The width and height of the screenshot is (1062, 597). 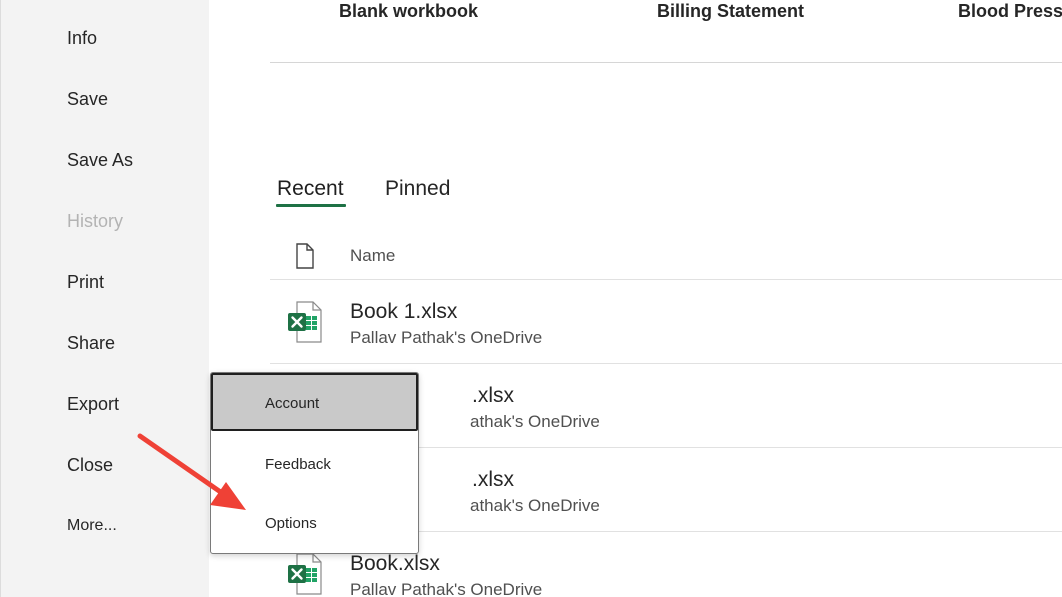 What do you see at coordinates (417, 189) in the screenshot?
I see `tab-pinned: Pinned` at bounding box center [417, 189].